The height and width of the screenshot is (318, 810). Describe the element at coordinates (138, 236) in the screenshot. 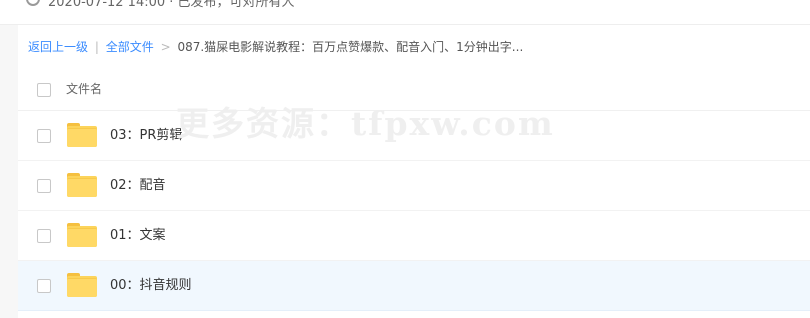

I see `folder-name: 01：文案` at that location.